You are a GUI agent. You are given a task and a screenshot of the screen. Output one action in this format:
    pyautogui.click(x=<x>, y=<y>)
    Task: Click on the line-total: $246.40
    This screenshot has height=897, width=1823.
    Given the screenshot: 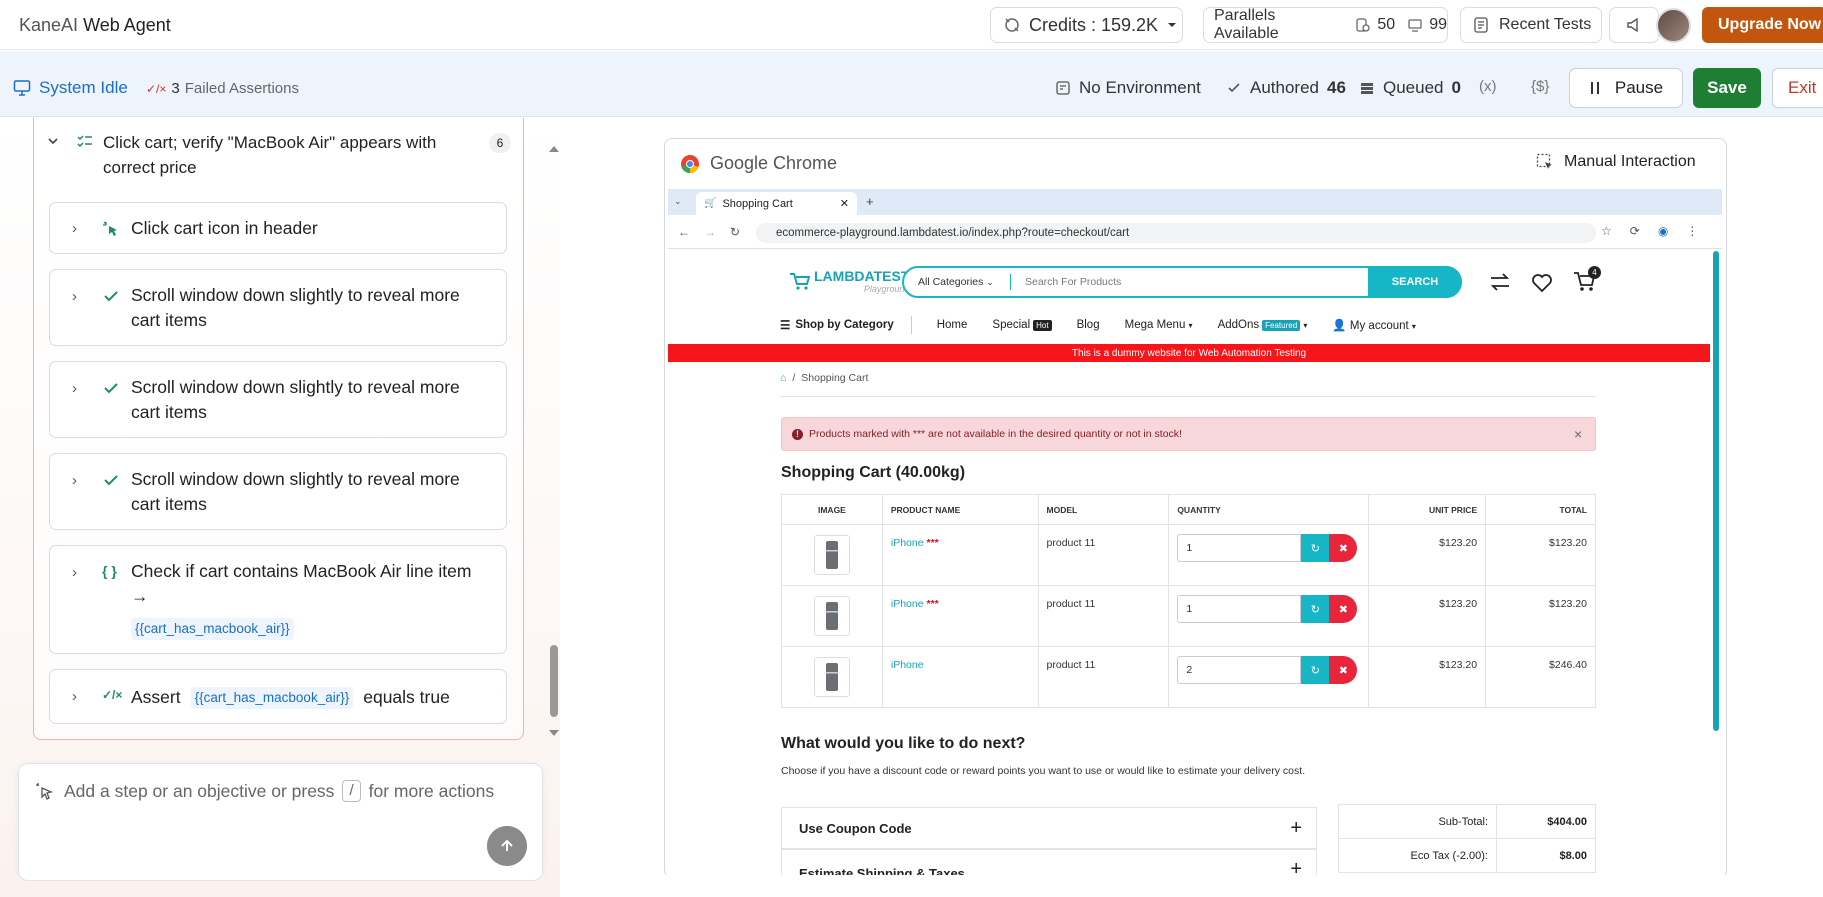 What is the action you would take?
    pyautogui.click(x=1540, y=677)
    